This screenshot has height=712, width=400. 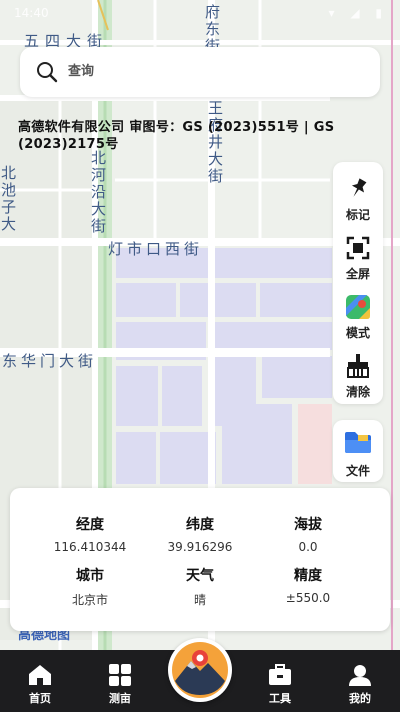 What do you see at coordinates (358, 248) in the screenshot?
I see `fullscreen-icon` at bounding box center [358, 248].